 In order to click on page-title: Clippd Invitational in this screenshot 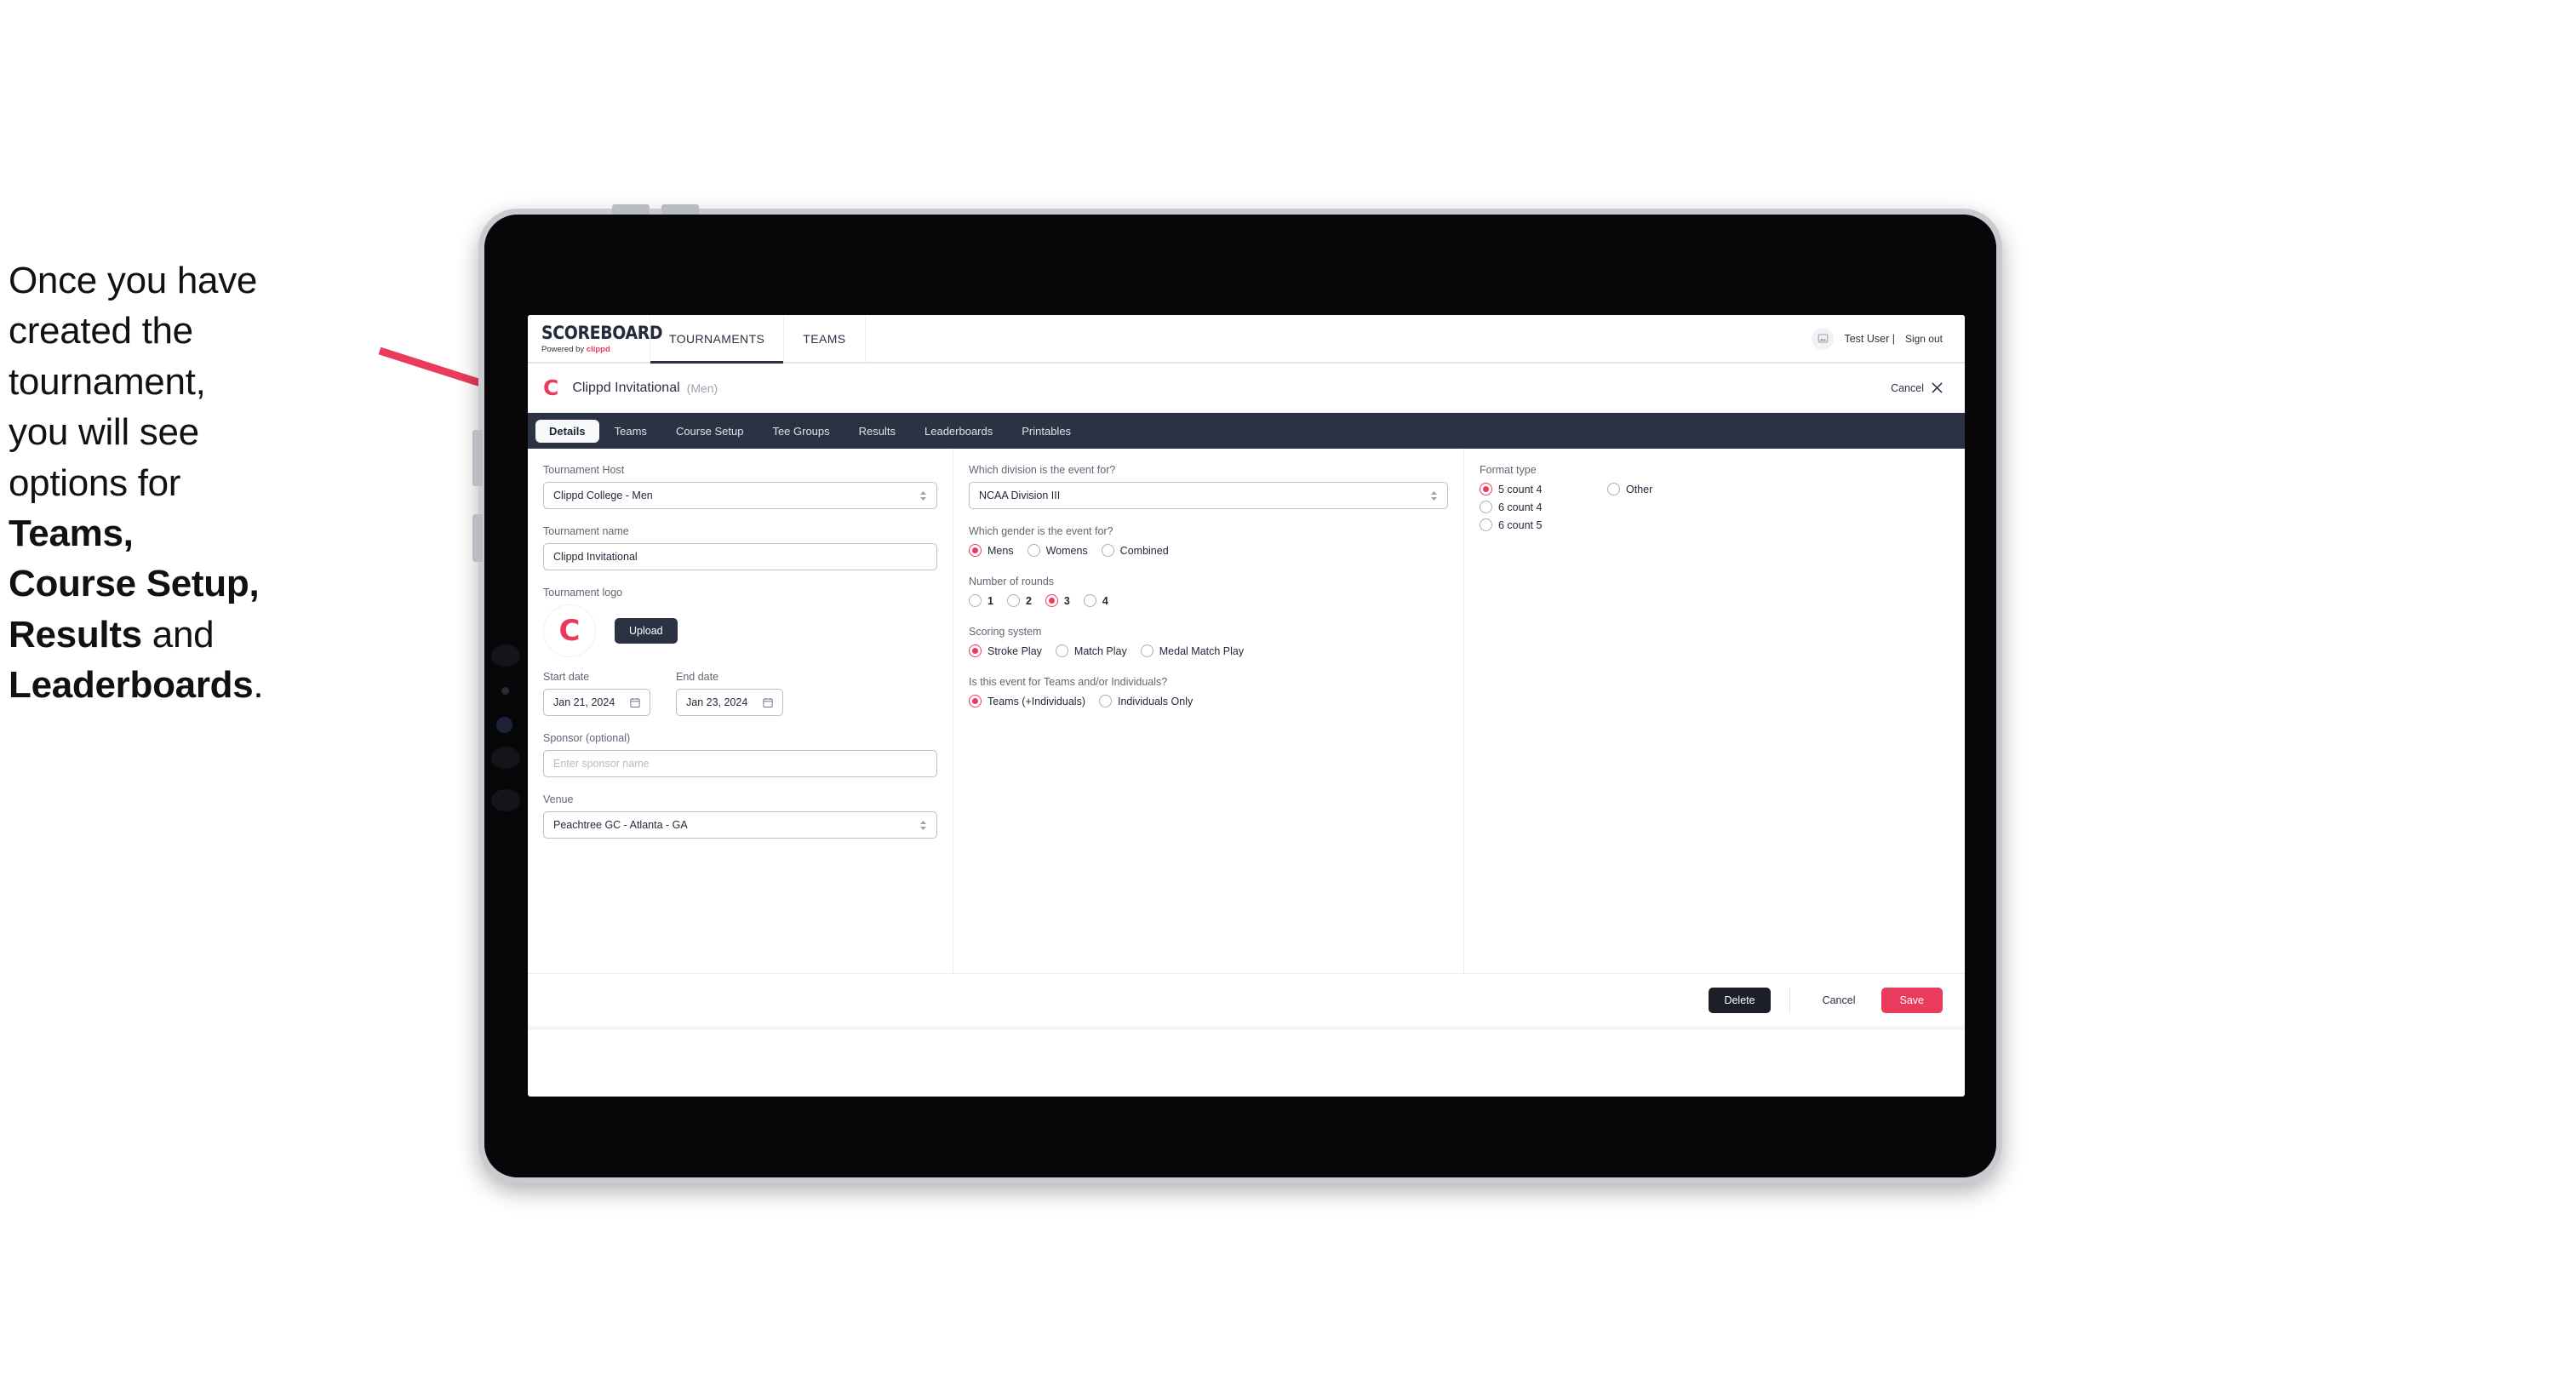, I will do `click(626, 387)`.